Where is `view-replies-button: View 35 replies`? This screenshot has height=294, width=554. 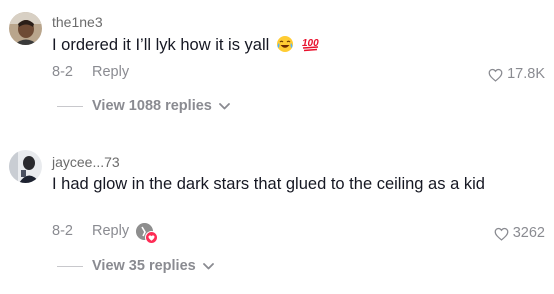
view-replies-button: View 35 replies is located at coordinates (135, 266).